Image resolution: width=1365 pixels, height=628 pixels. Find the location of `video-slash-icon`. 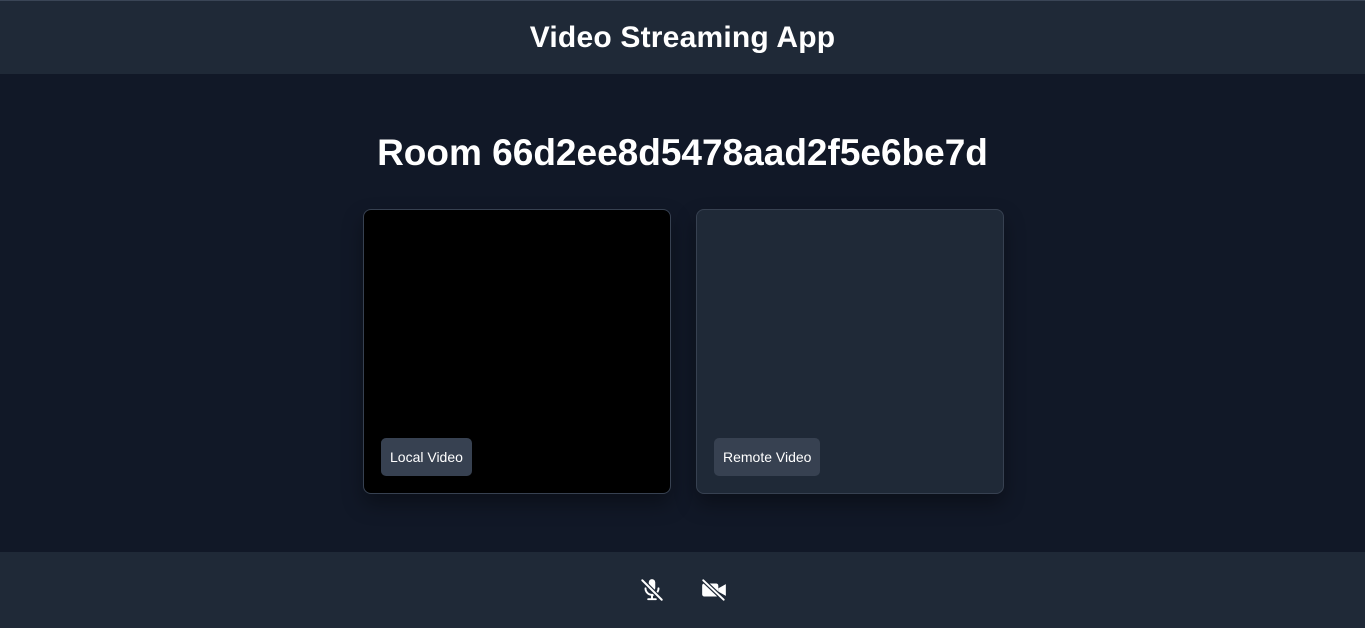

video-slash-icon is located at coordinates (714, 590).